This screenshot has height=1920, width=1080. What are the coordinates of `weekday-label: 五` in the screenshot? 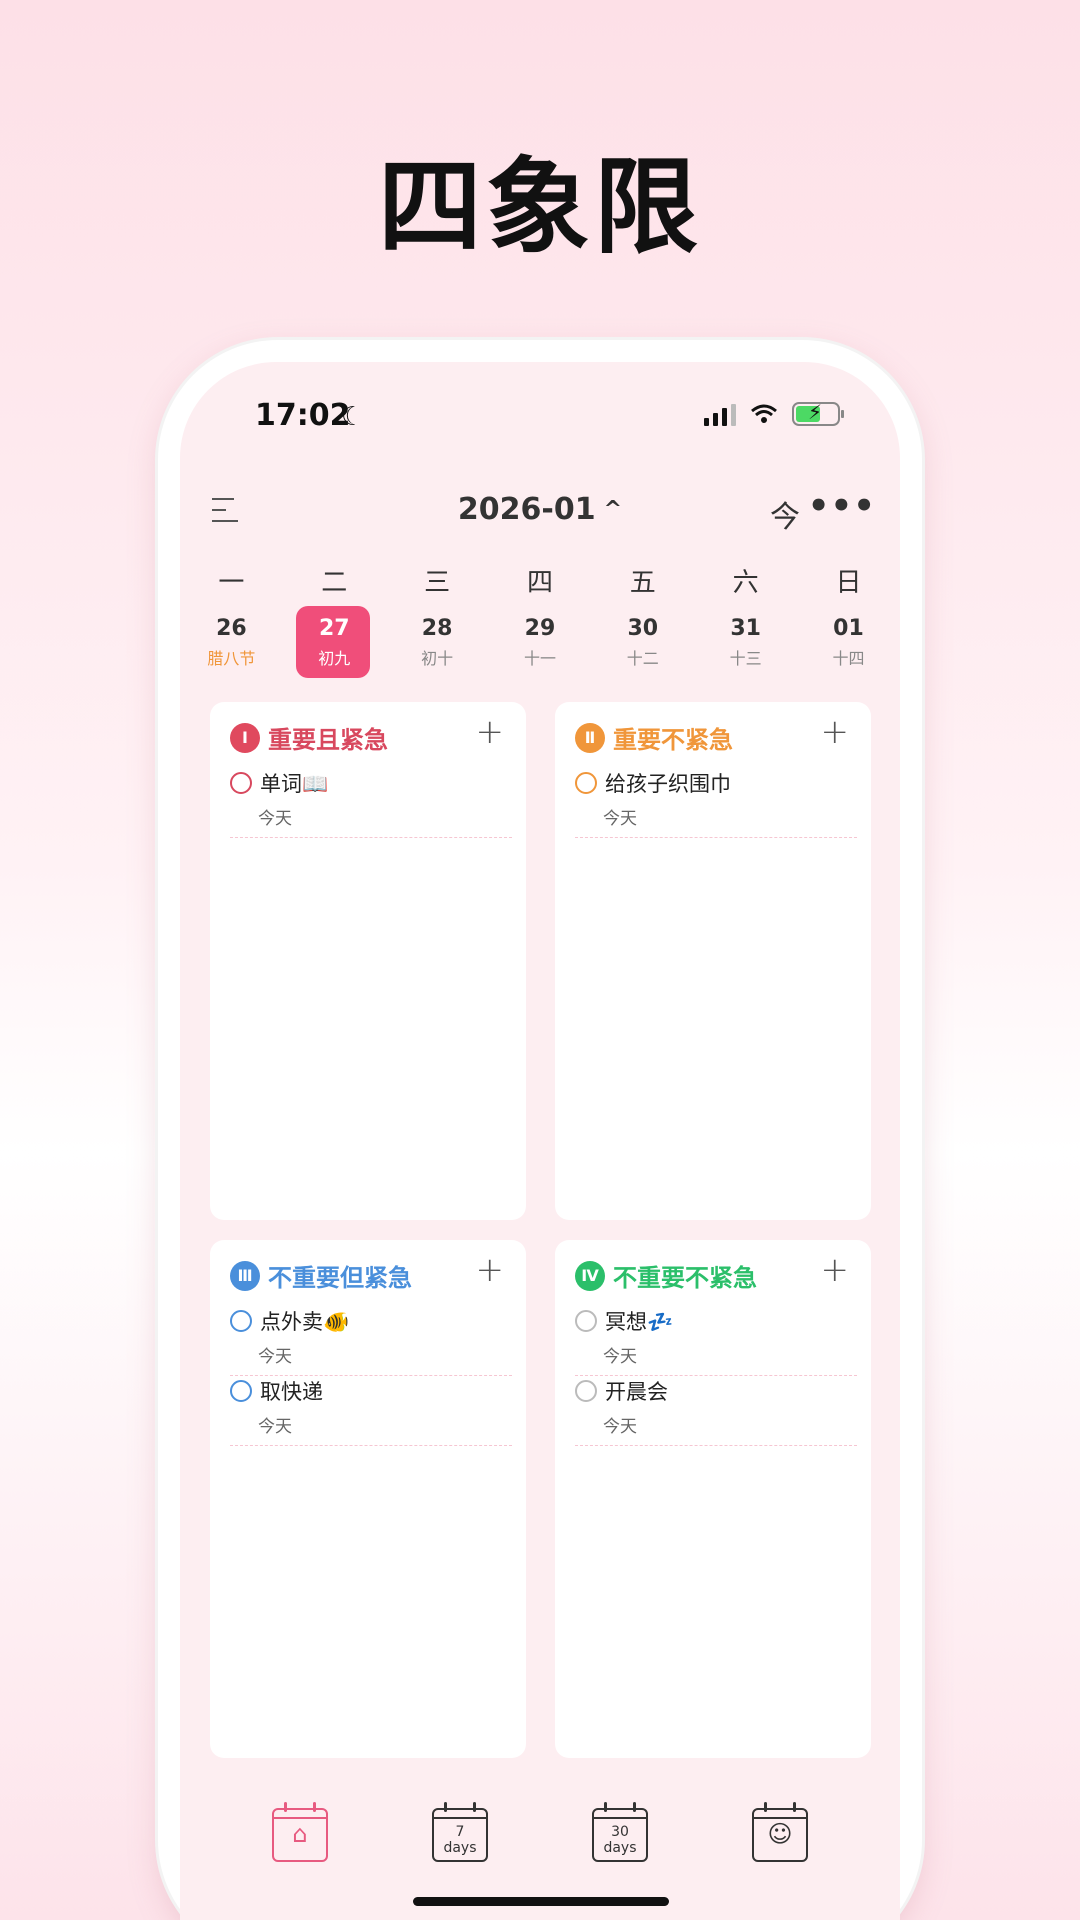 It's located at (642, 583).